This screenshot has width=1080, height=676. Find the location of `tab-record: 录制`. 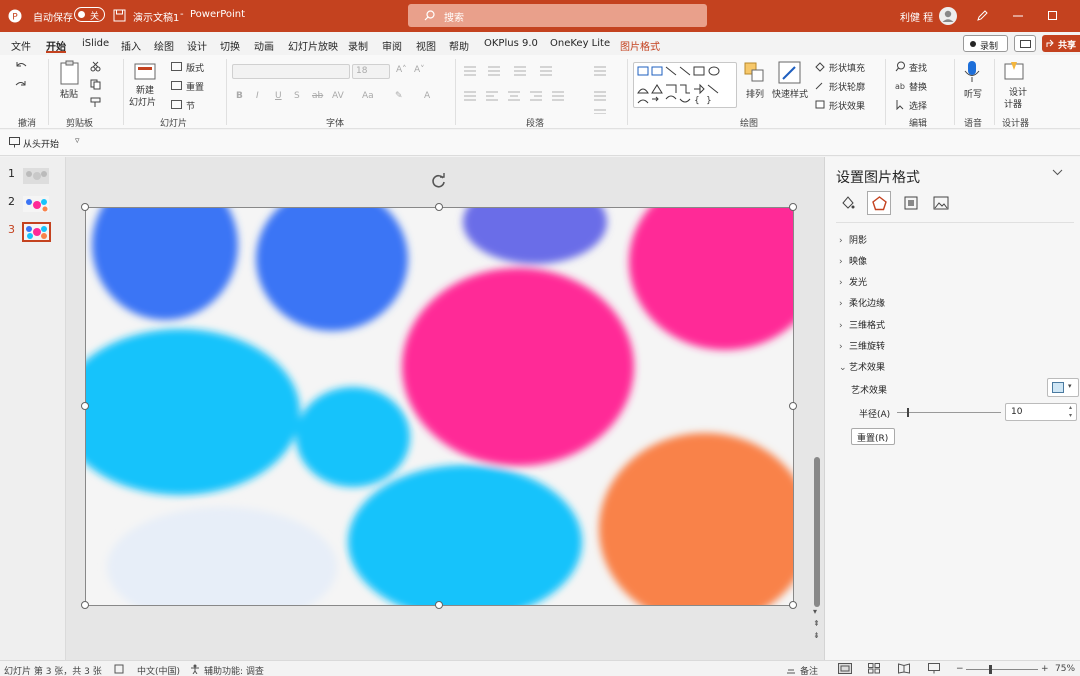

tab-record: 录制 is located at coordinates (358, 45).